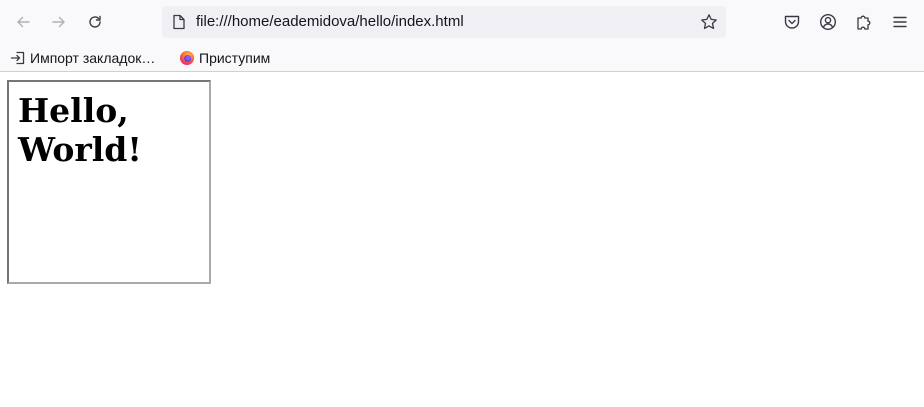 The width and height of the screenshot is (924, 407). What do you see at coordinates (330, 22) in the screenshot?
I see `url-text: file:///home/eademidova/hello/index.html` at bounding box center [330, 22].